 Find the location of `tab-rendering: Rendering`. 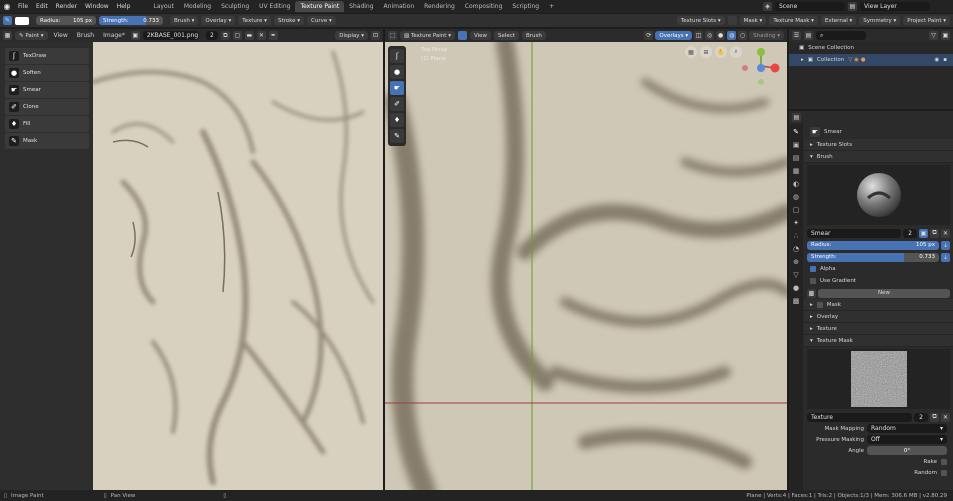

tab-rendering: Rendering is located at coordinates (439, 6).